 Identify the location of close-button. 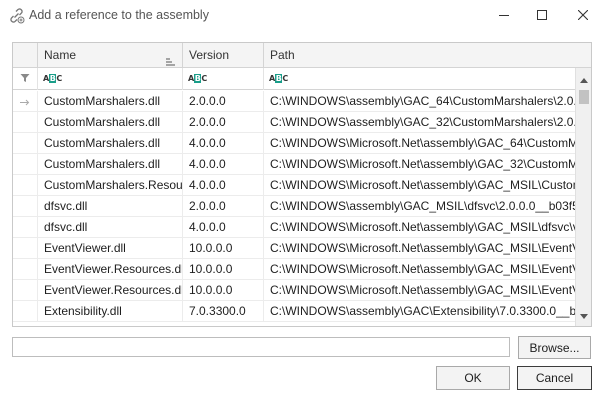
(583, 15).